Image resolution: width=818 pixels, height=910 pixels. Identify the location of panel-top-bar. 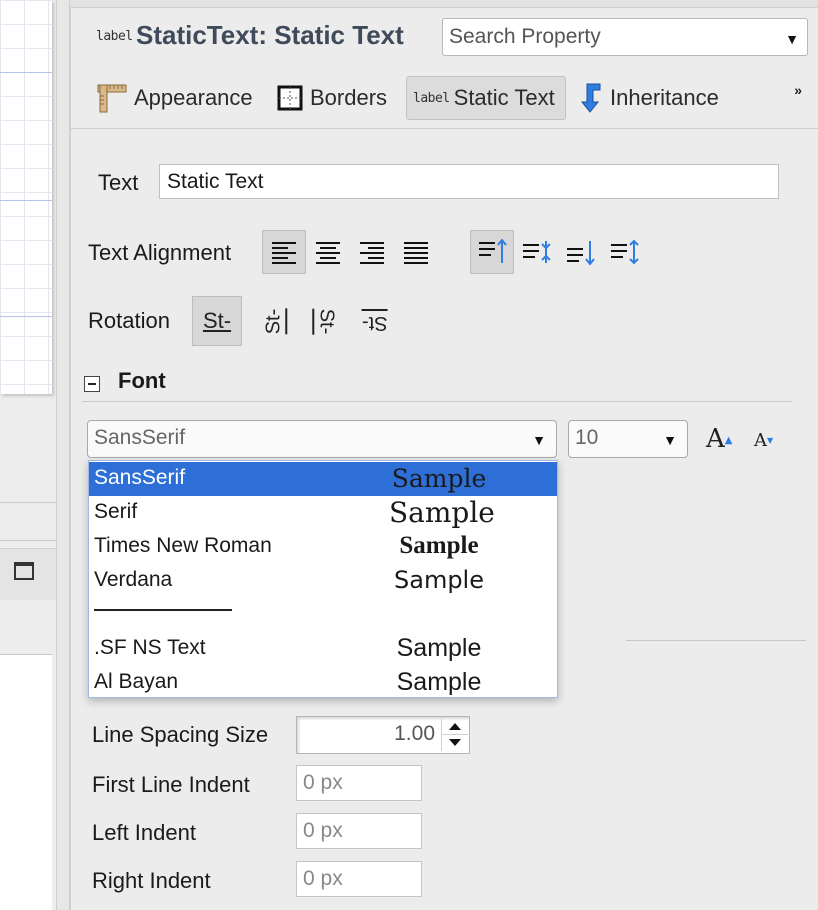
(444, 4).